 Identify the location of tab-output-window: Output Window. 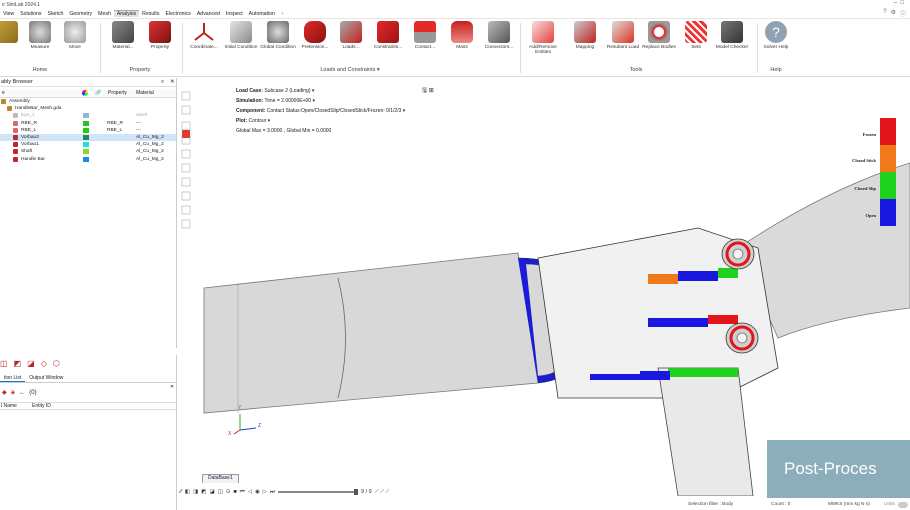
(46, 378).